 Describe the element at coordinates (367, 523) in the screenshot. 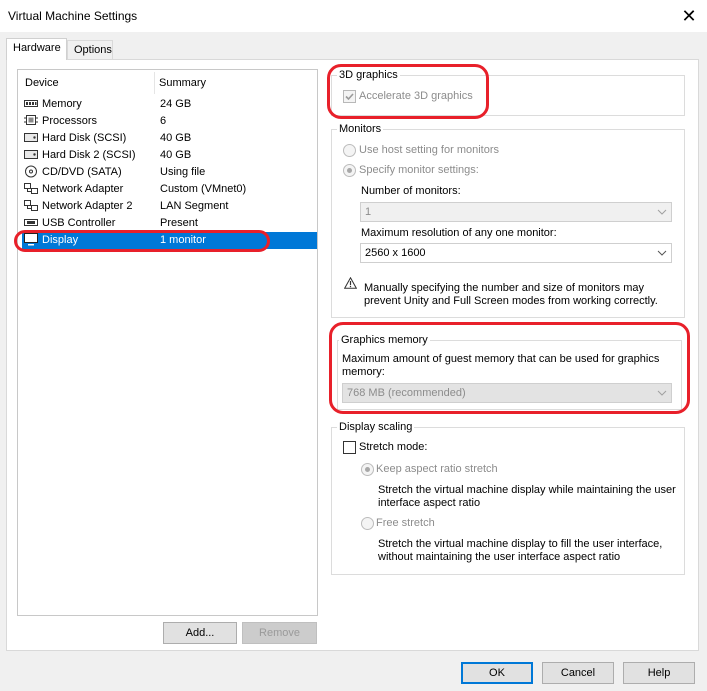

I see `free-stretch-radio` at that location.